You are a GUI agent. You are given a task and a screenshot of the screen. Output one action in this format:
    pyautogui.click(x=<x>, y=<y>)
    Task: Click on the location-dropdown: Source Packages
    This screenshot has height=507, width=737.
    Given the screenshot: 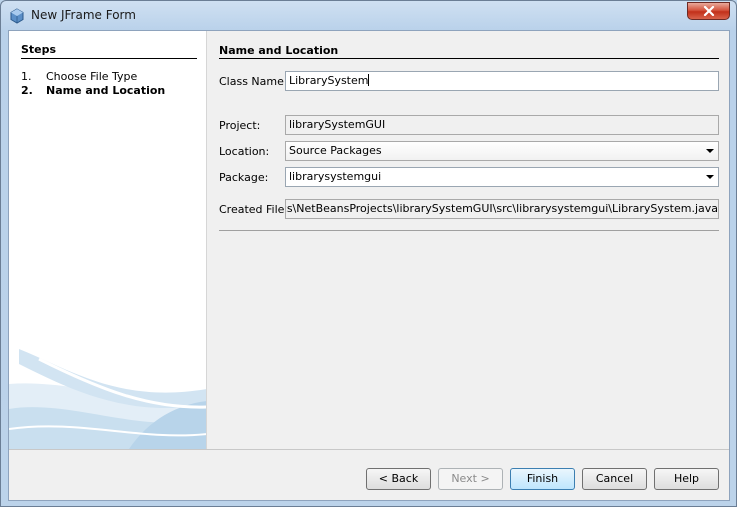 What is the action you would take?
    pyautogui.click(x=502, y=151)
    